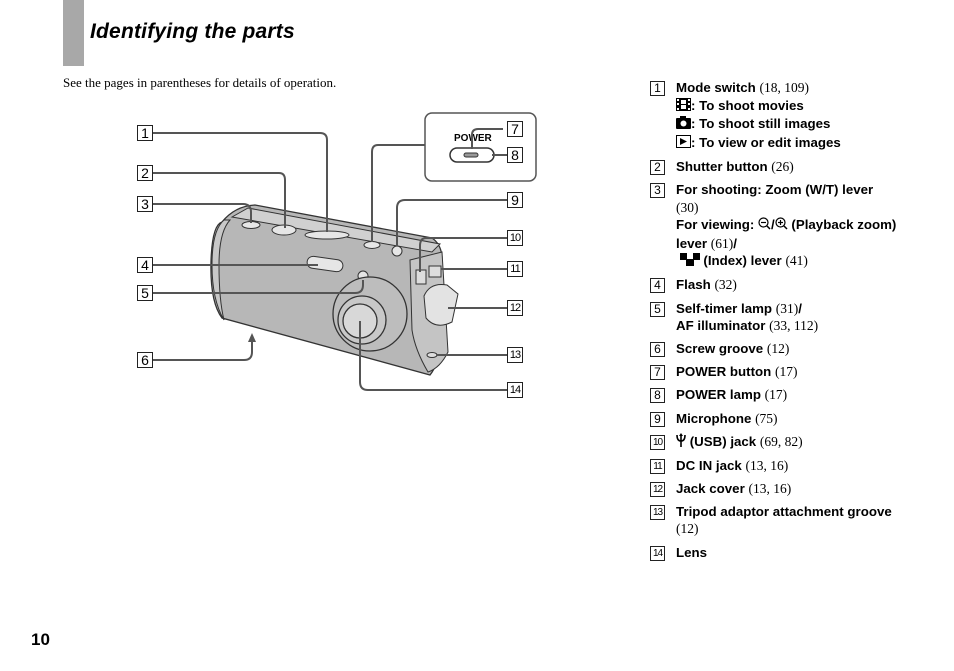 This screenshot has width=954, height=671. Describe the element at coordinates (683, 125) in the screenshot. I see `camera-icon` at that location.